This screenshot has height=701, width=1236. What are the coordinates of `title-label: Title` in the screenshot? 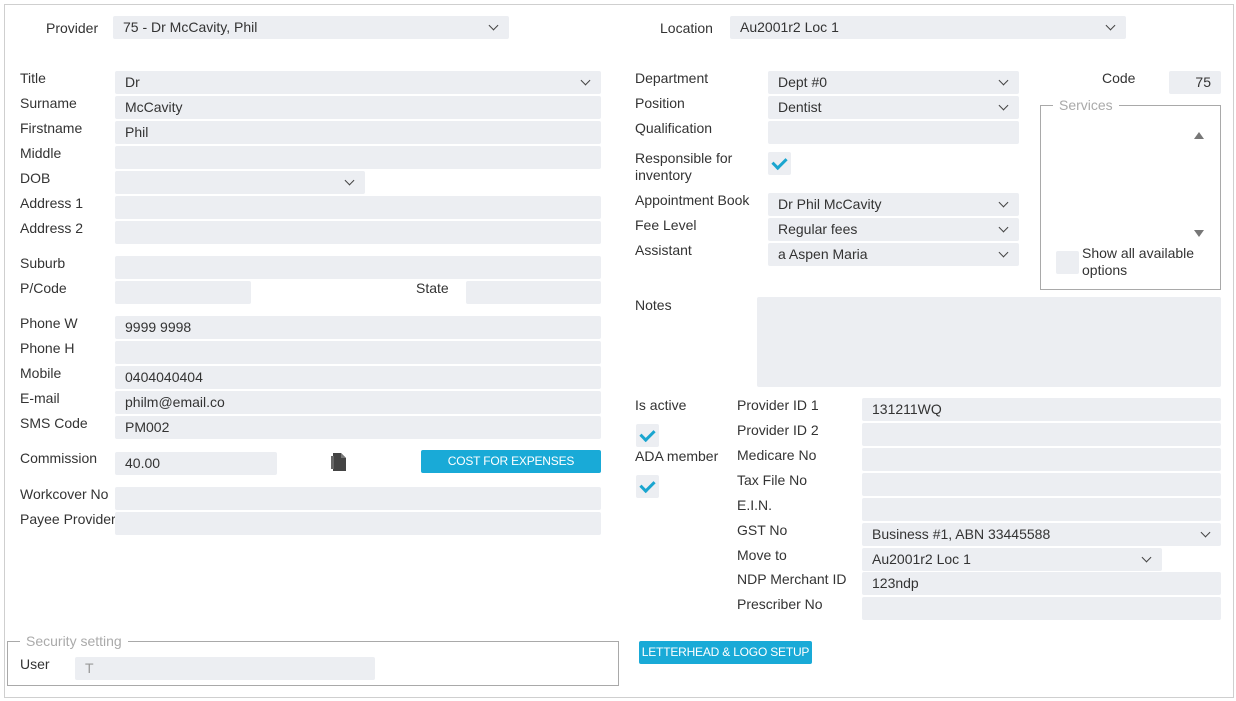 It's located at (33, 78).